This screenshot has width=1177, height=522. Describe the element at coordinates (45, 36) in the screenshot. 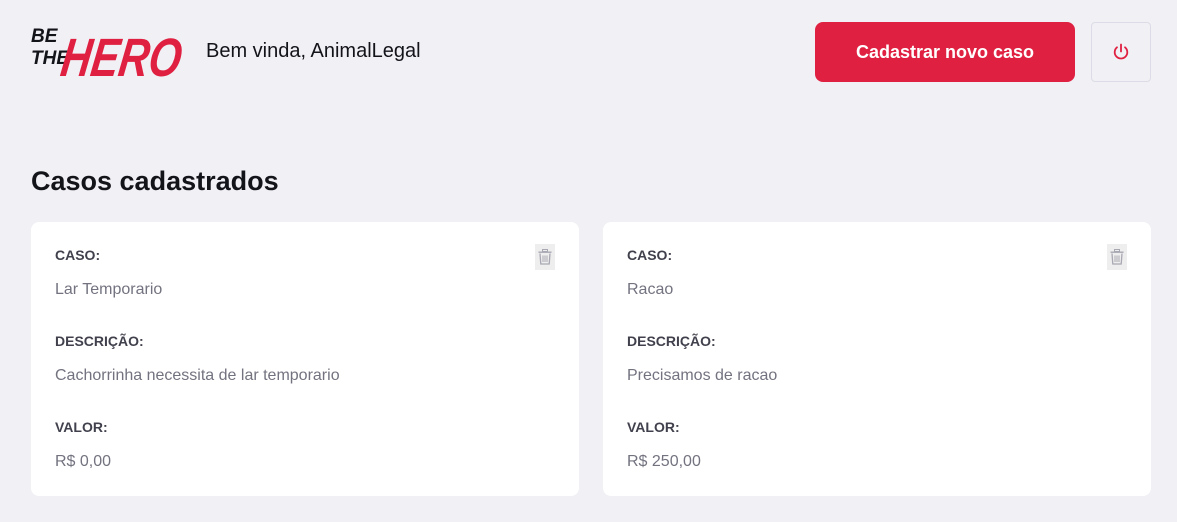

I see `logo-be: BE` at that location.